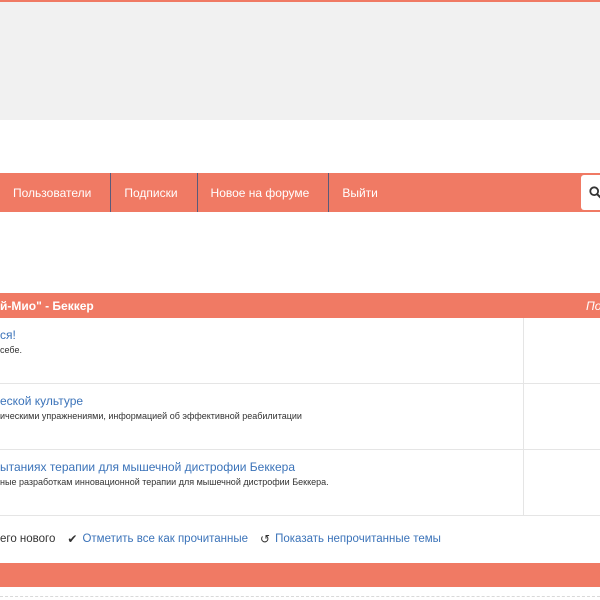 The height and width of the screenshot is (600, 600). I want to click on forum-row: ся! себе., so click(300, 351).